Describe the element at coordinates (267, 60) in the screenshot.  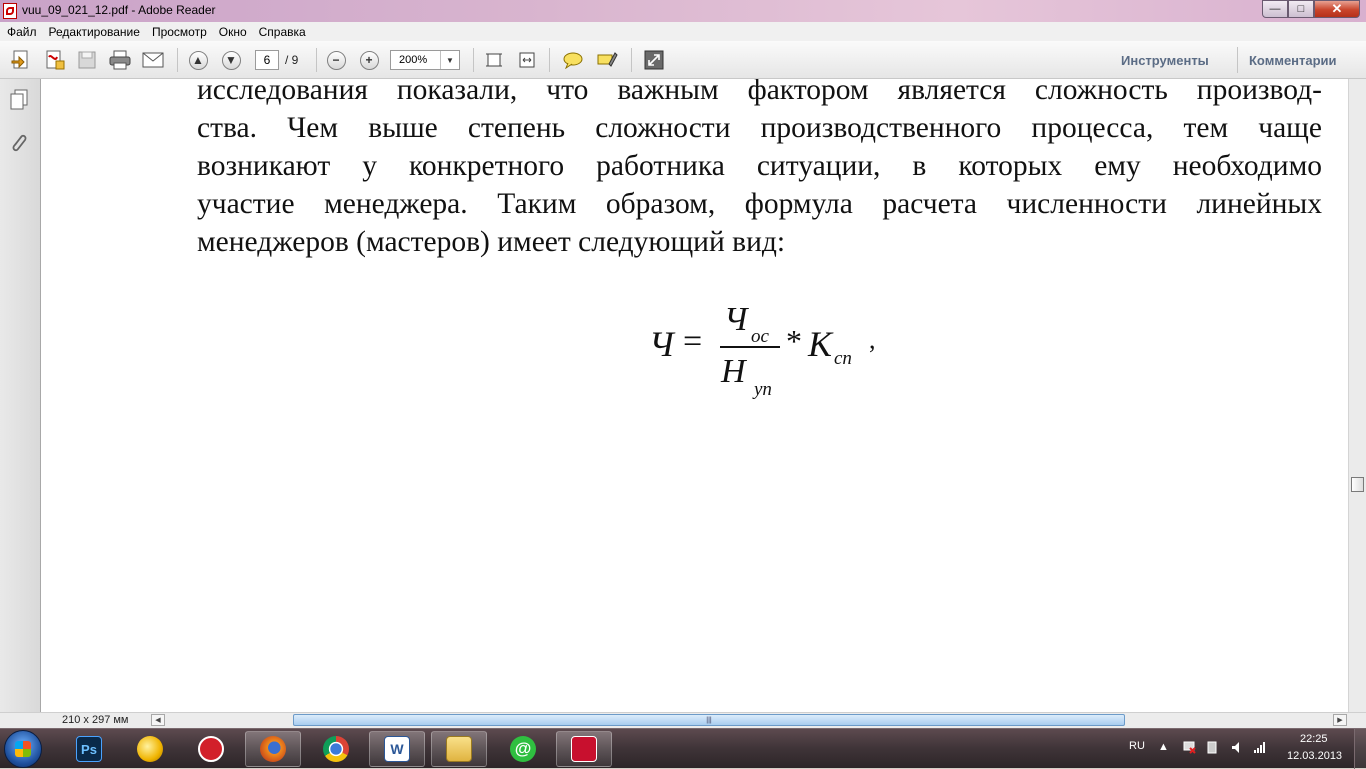
I see `page-number-input: 6` at that location.